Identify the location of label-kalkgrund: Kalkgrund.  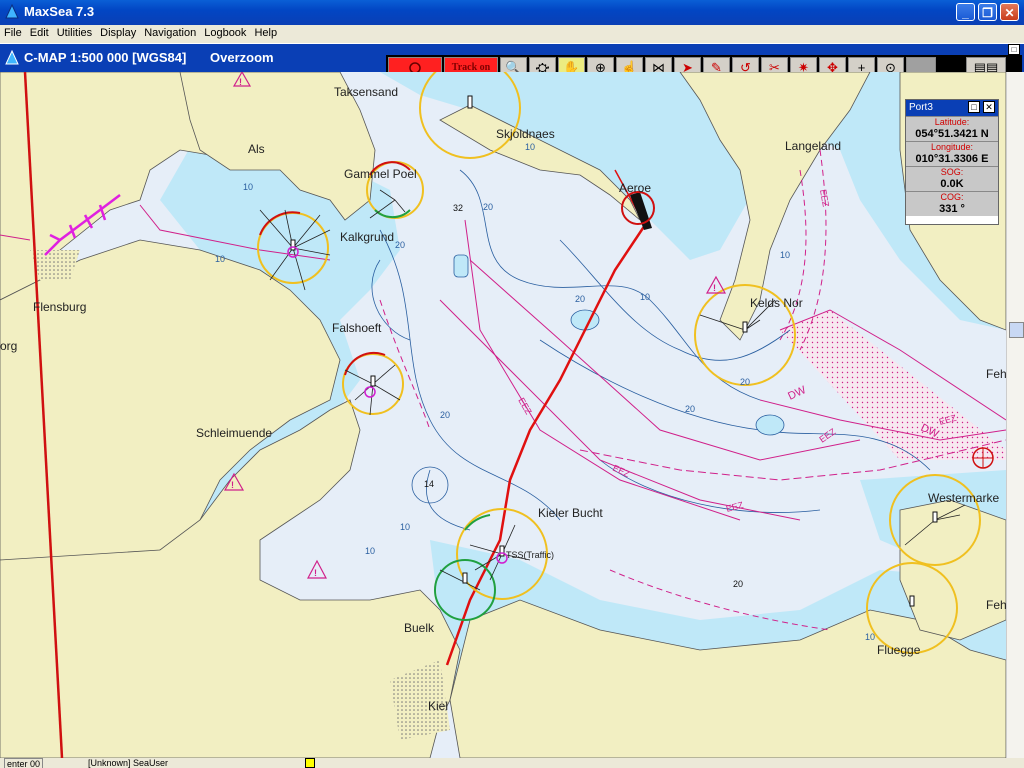
(367, 237).